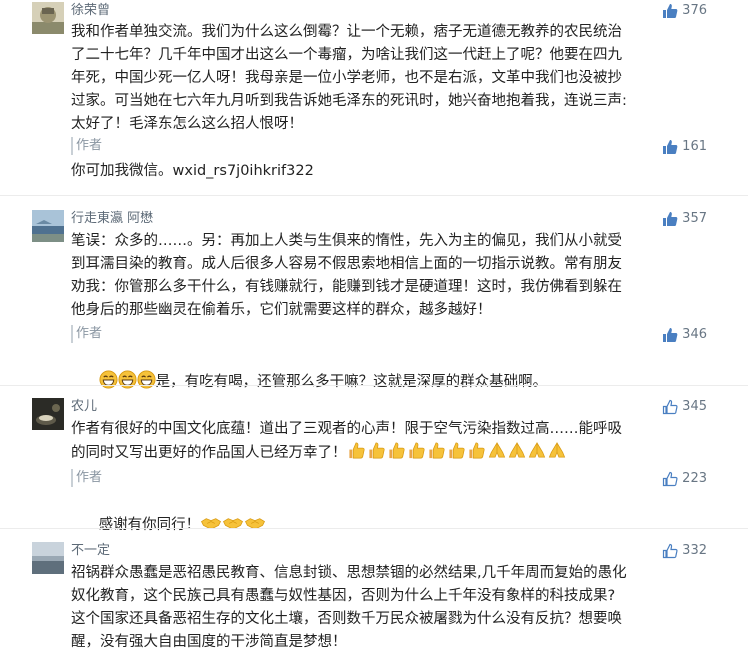 The width and height of the screenshot is (748, 654). Describe the element at coordinates (694, 550) in the screenshot. I see `like-count: 332` at that location.